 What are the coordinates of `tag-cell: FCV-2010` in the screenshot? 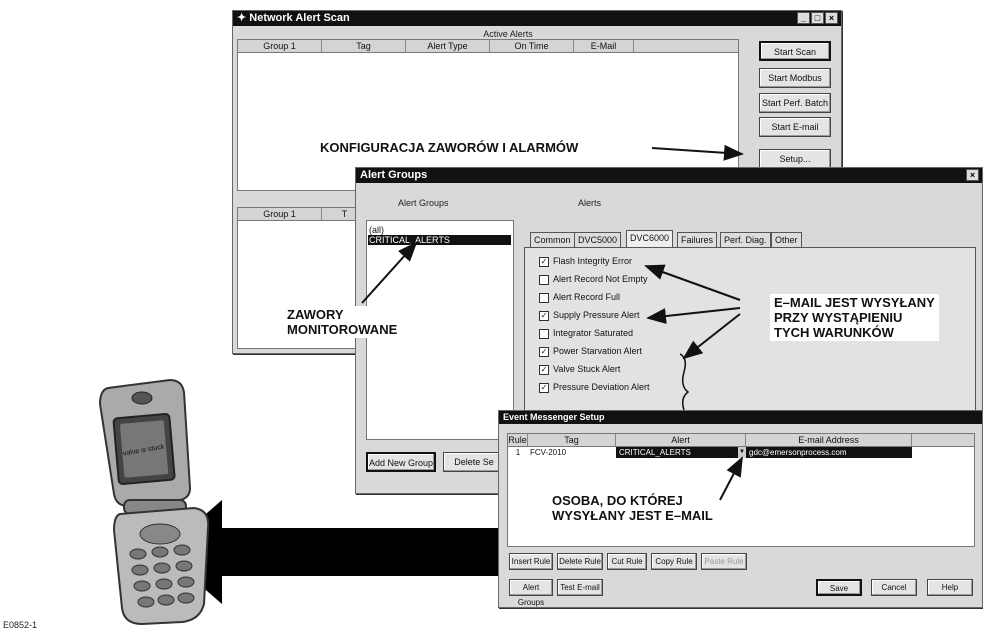 It's located at (572, 452).